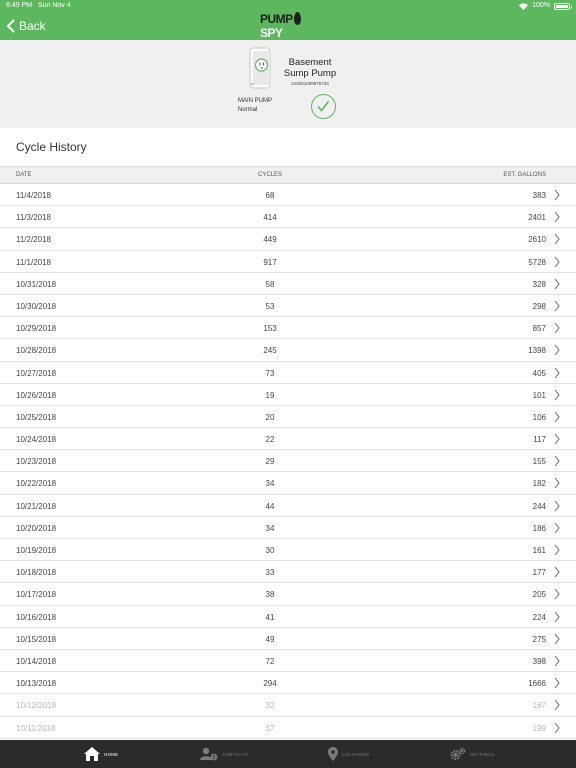 The width and height of the screenshot is (576, 768). What do you see at coordinates (33, 262) in the screenshot?
I see `row-date: 11/1/2018` at bounding box center [33, 262].